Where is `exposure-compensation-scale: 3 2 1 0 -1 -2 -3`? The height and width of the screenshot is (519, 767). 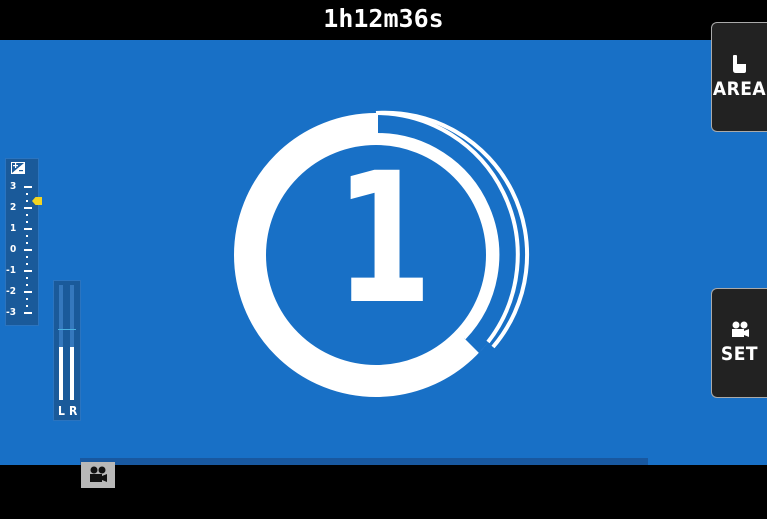 exposure-compensation-scale: 3 2 1 0 -1 -2 -3 is located at coordinates (23, 242).